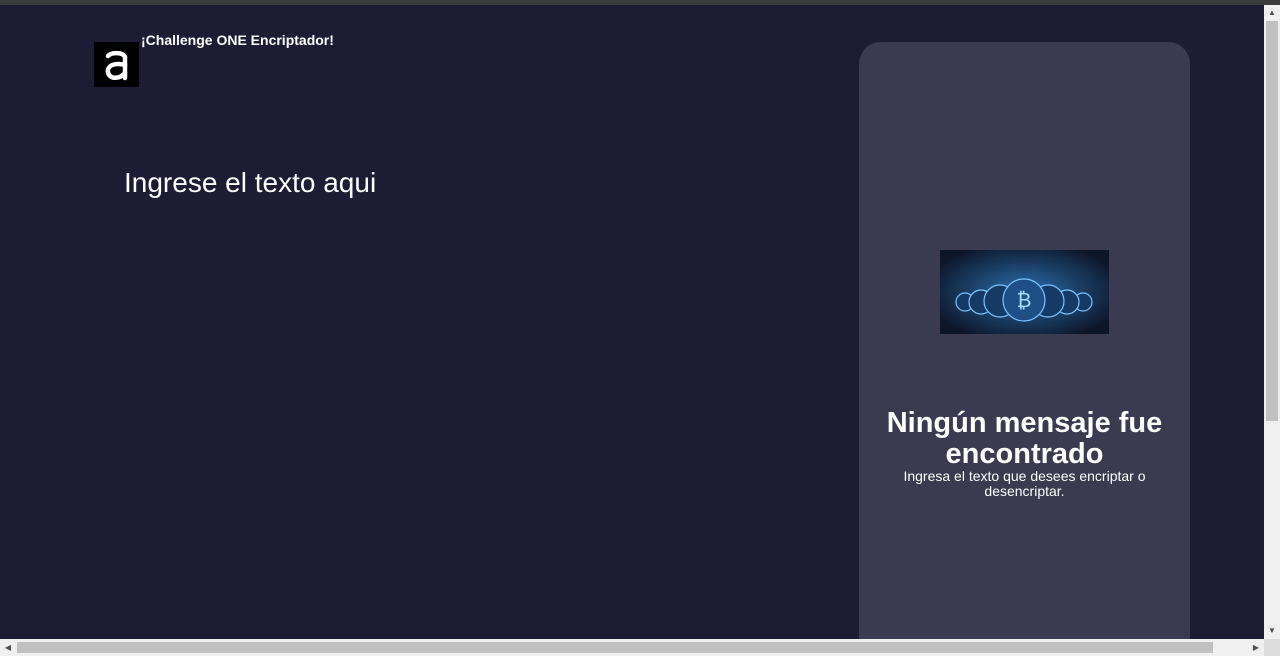 The width and height of the screenshot is (1280, 656). Describe the element at coordinates (1272, 647) in the screenshot. I see `scrollbar-corner` at that location.